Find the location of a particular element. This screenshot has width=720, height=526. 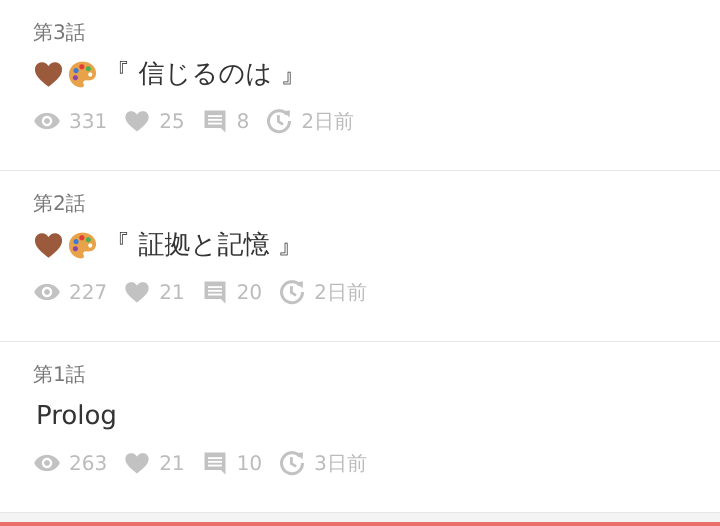

like-count: 25 is located at coordinates (172, 121).